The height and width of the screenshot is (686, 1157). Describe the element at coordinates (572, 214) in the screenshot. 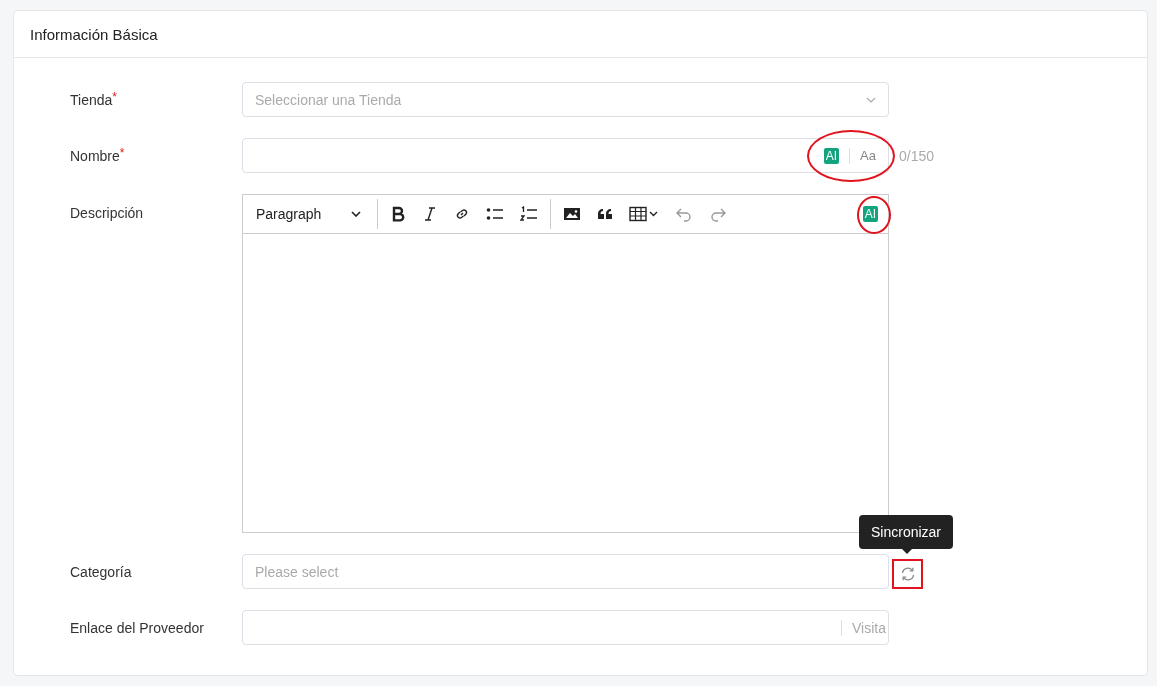

I see `image-icon` at that location.